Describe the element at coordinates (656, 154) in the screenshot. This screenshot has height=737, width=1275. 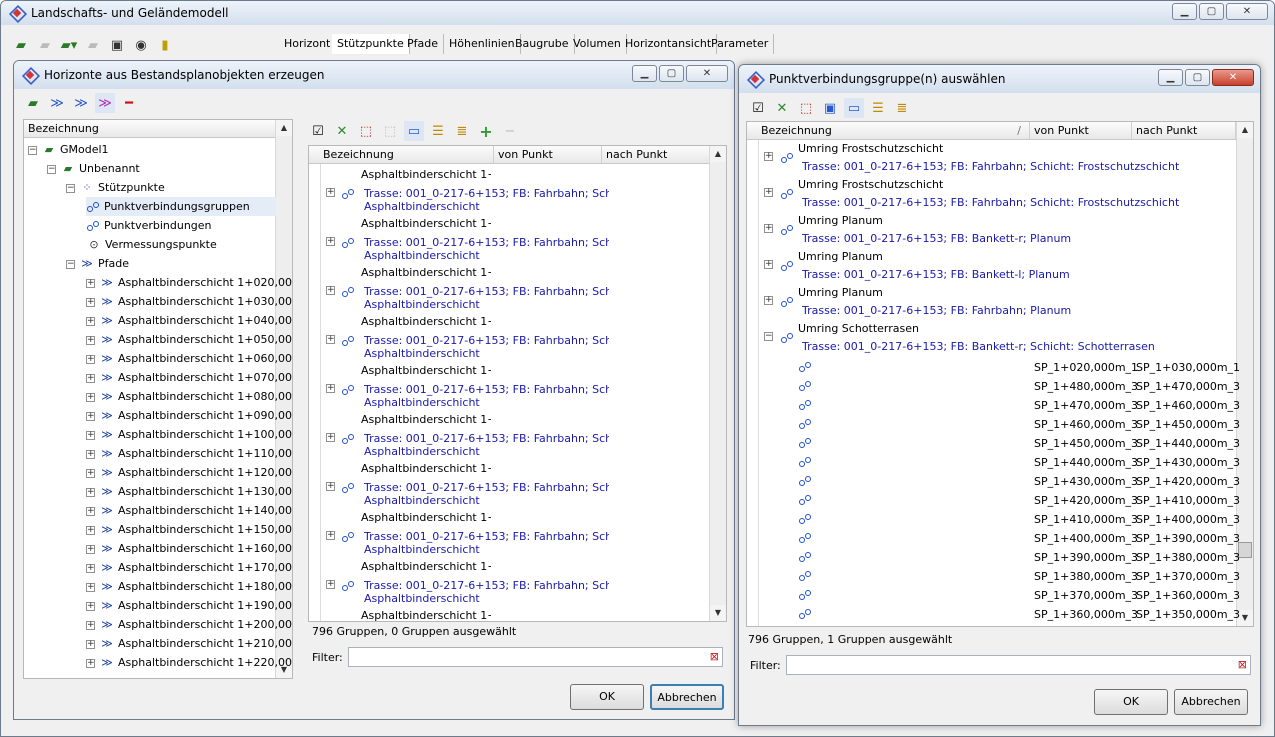
I see `col-nach-punkt: nach Punkt` at that location.